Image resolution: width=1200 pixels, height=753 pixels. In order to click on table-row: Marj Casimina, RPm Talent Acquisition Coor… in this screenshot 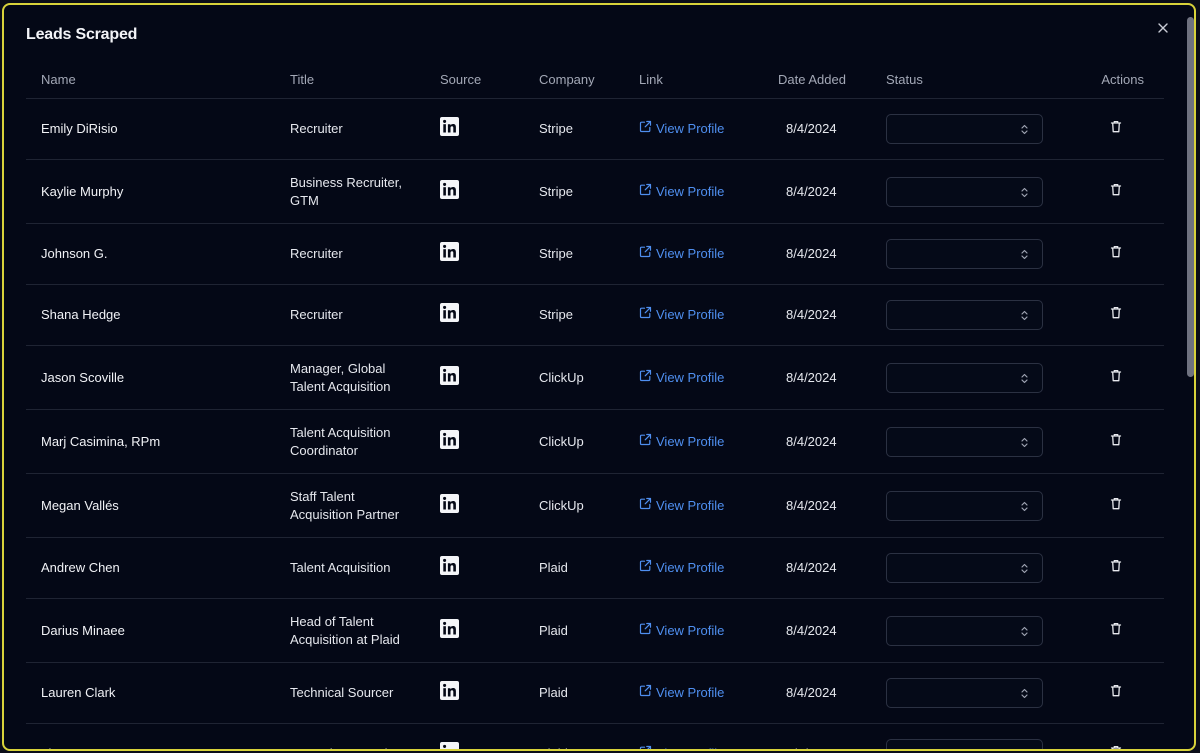, I will do `click(595, 442)`.